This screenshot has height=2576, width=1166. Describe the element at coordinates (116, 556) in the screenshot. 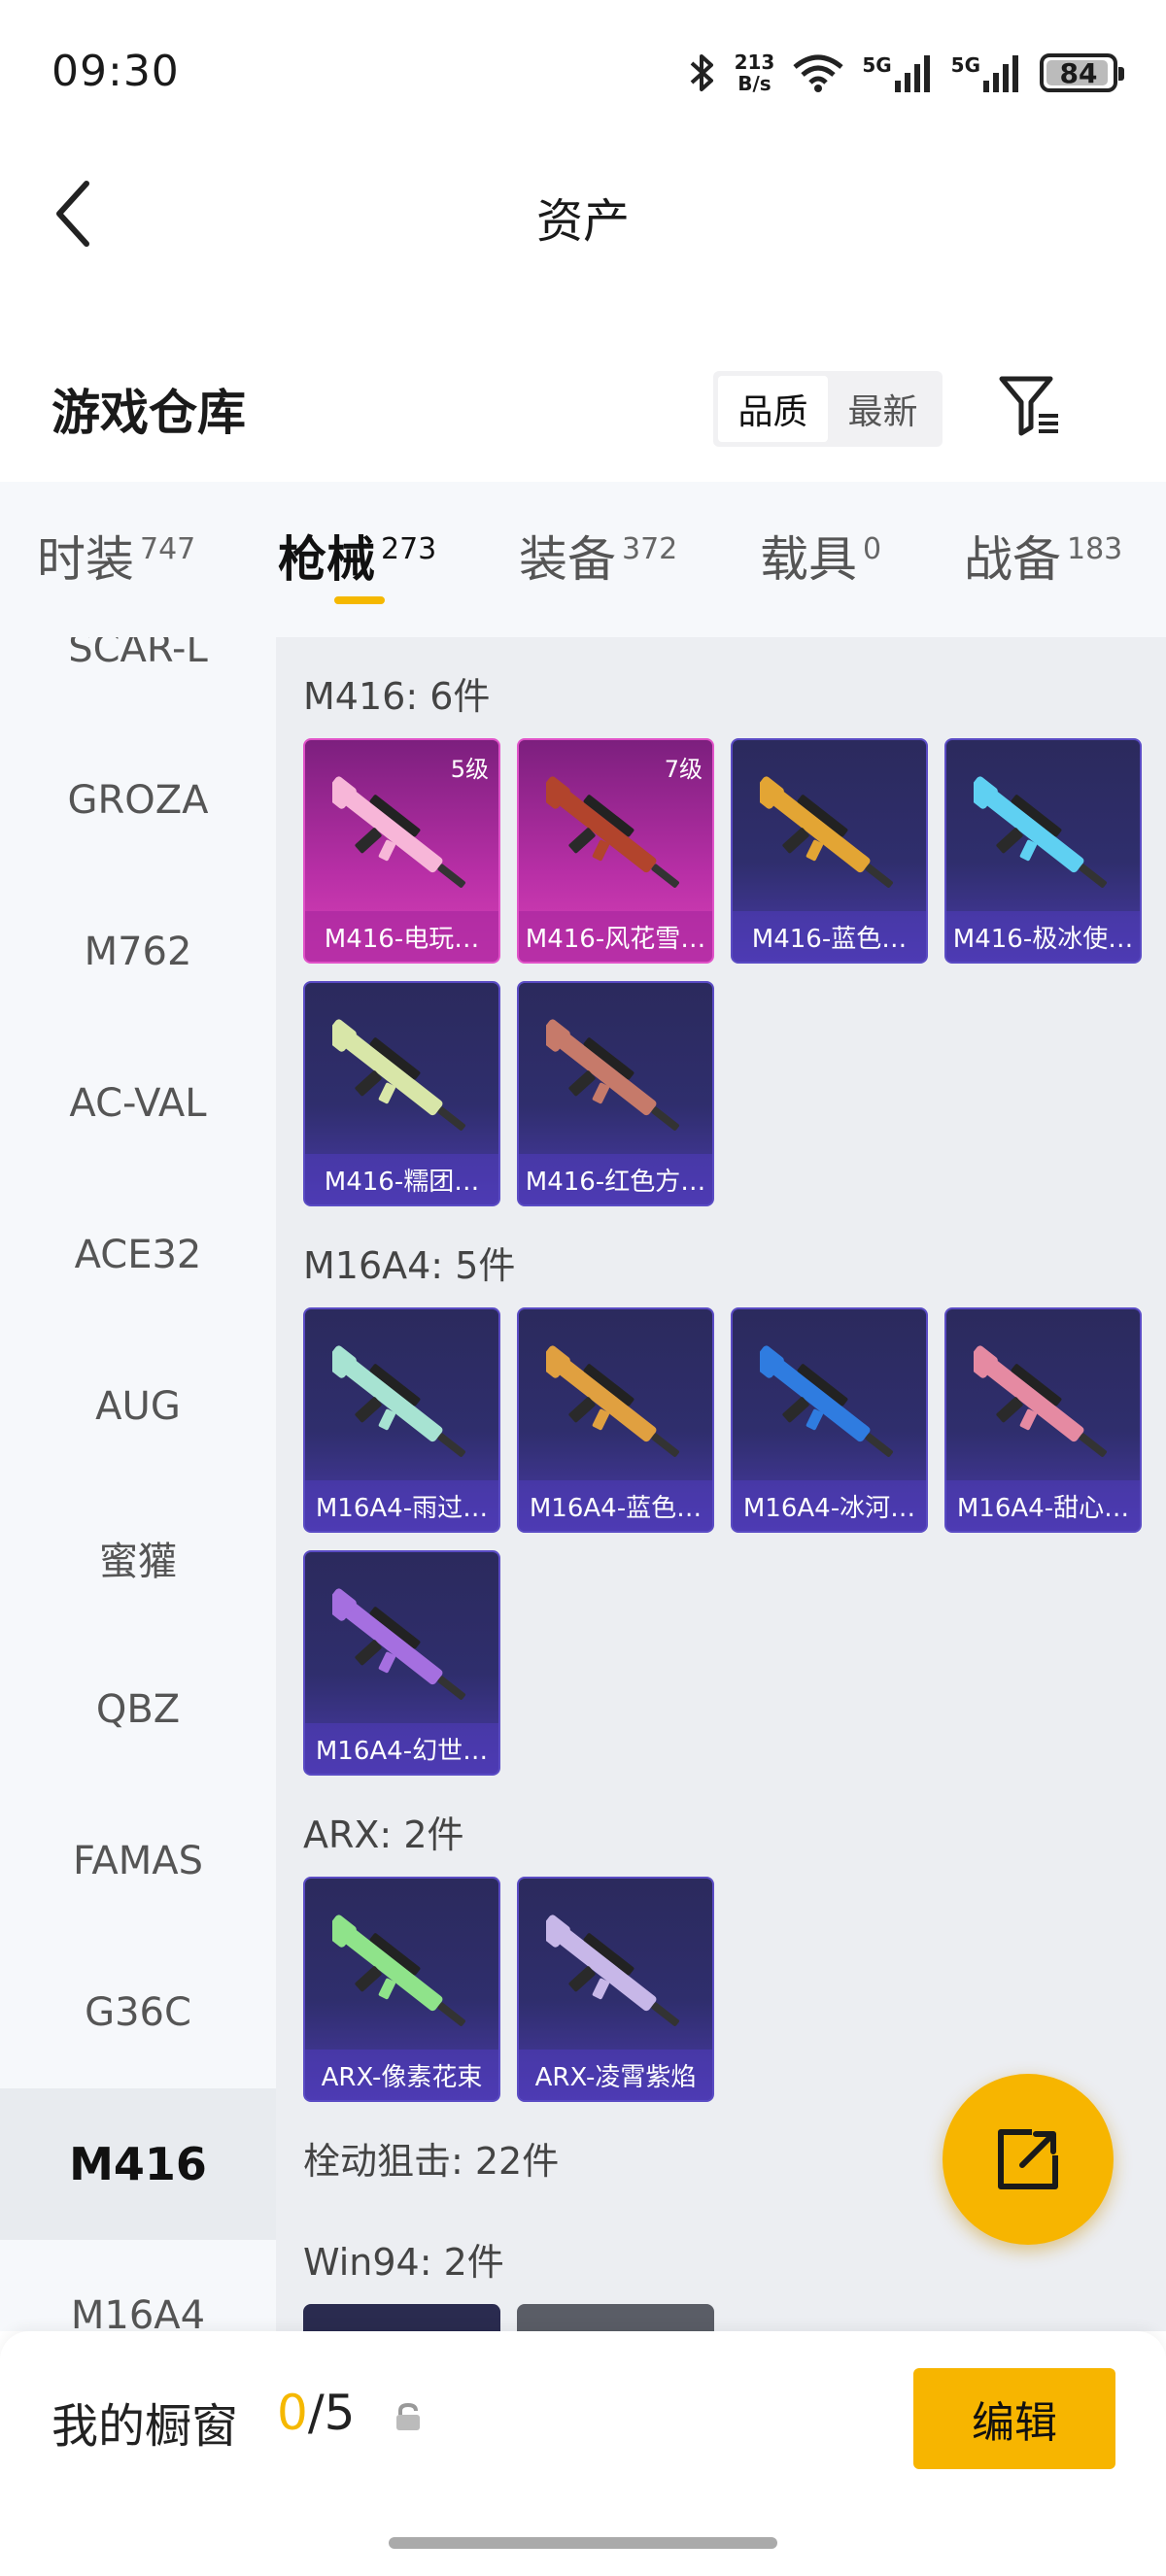

I see `tab-fashion: 时装 747` at that location.